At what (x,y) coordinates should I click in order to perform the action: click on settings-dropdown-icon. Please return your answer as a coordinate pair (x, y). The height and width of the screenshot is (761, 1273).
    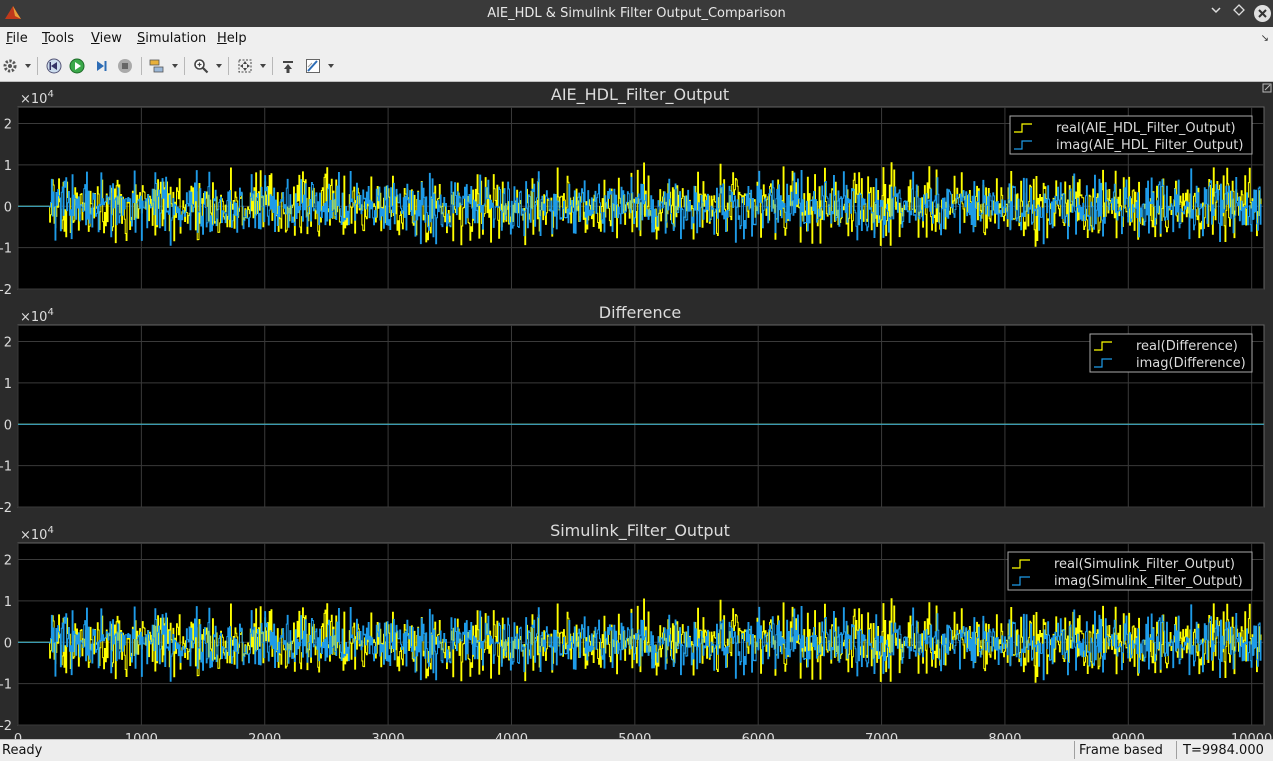
    Looking at the image, I should click on (28, 66).